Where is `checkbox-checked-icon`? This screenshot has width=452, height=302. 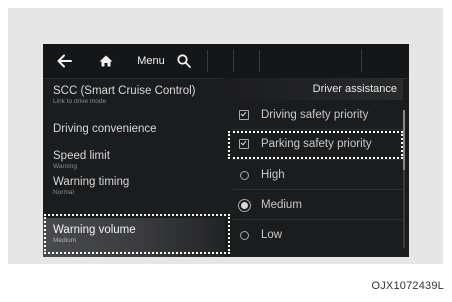
checkbox-checked-icon is located at coordinates (244, 115).